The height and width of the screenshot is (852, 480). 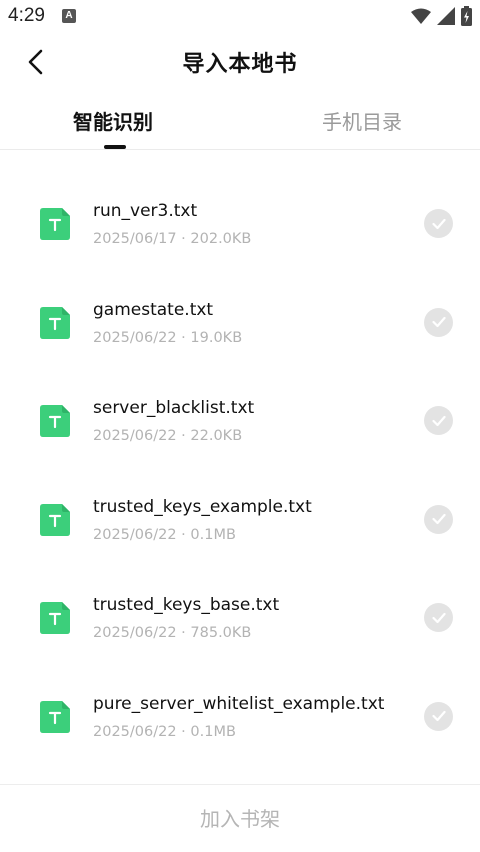 What do you see at coordinates (113, 120) in the screenshot?
I see `tab-smart-detect: 智能识别` at bounding box center [113, 120].